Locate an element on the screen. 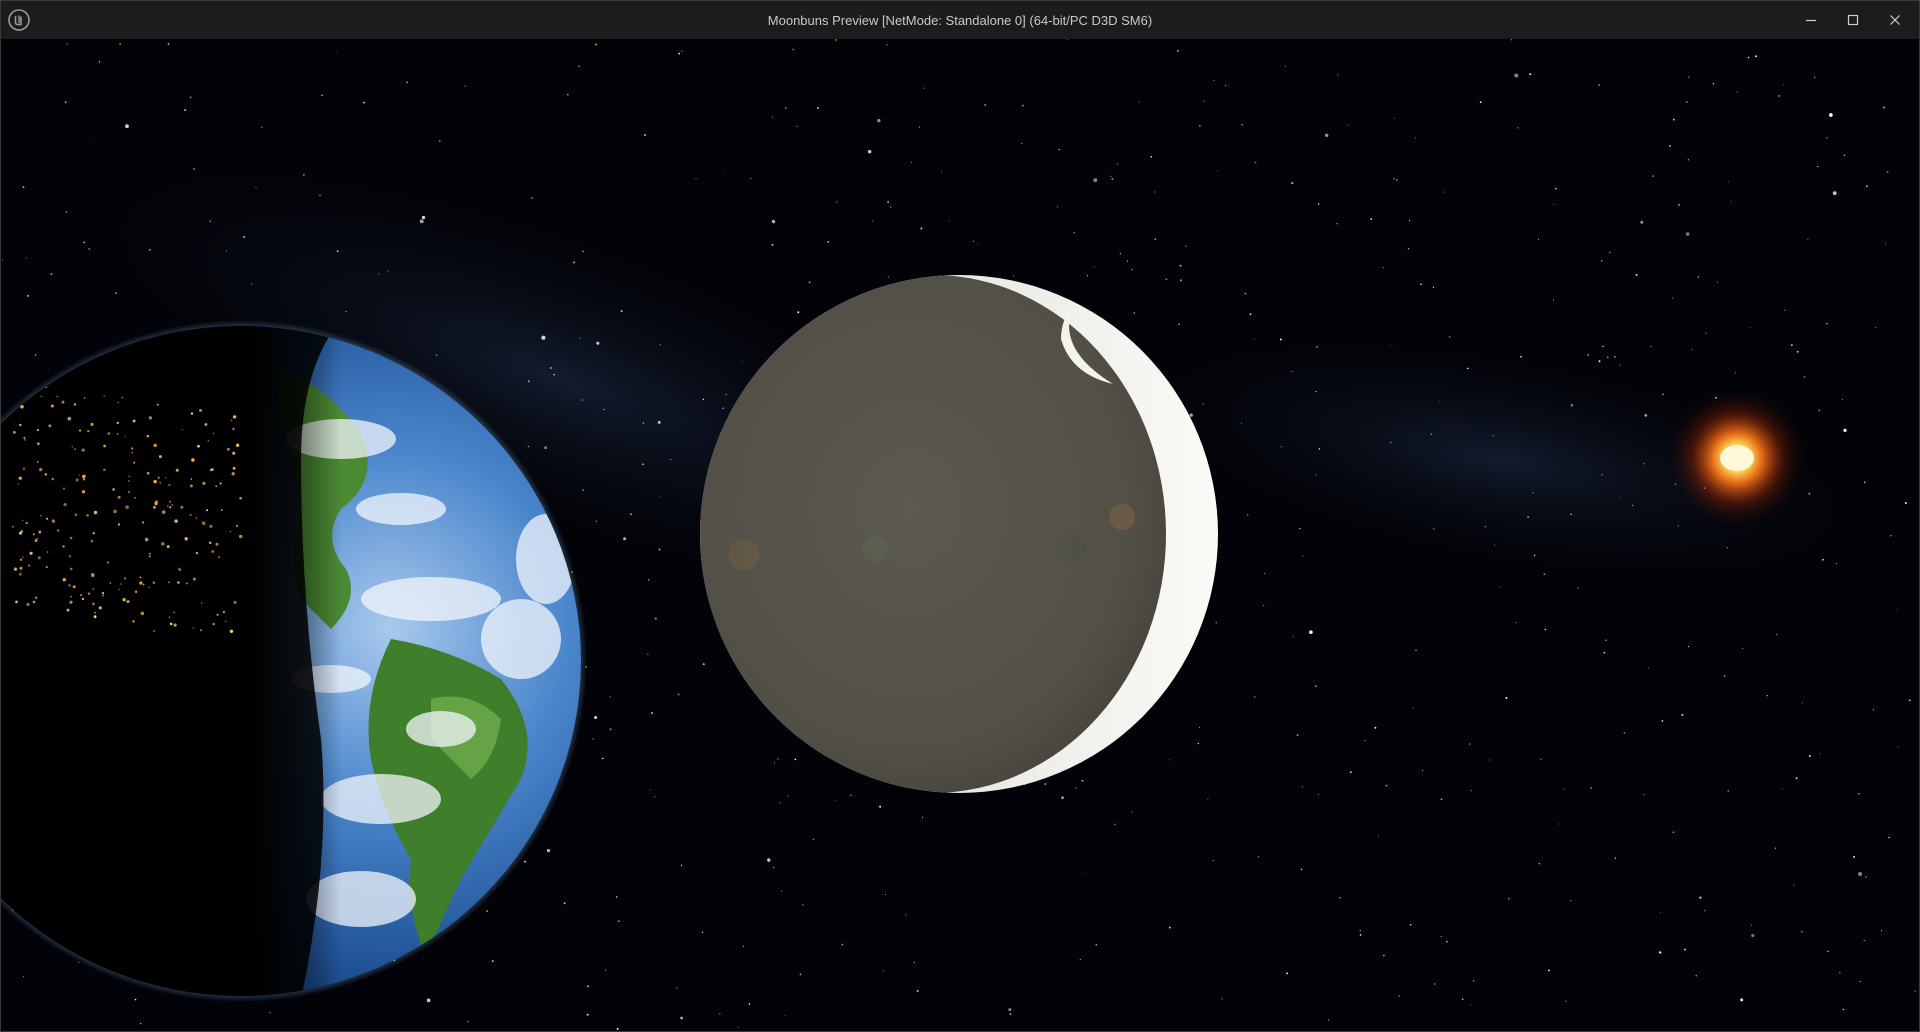  minimize-button is located at coordinates (1811, 20).